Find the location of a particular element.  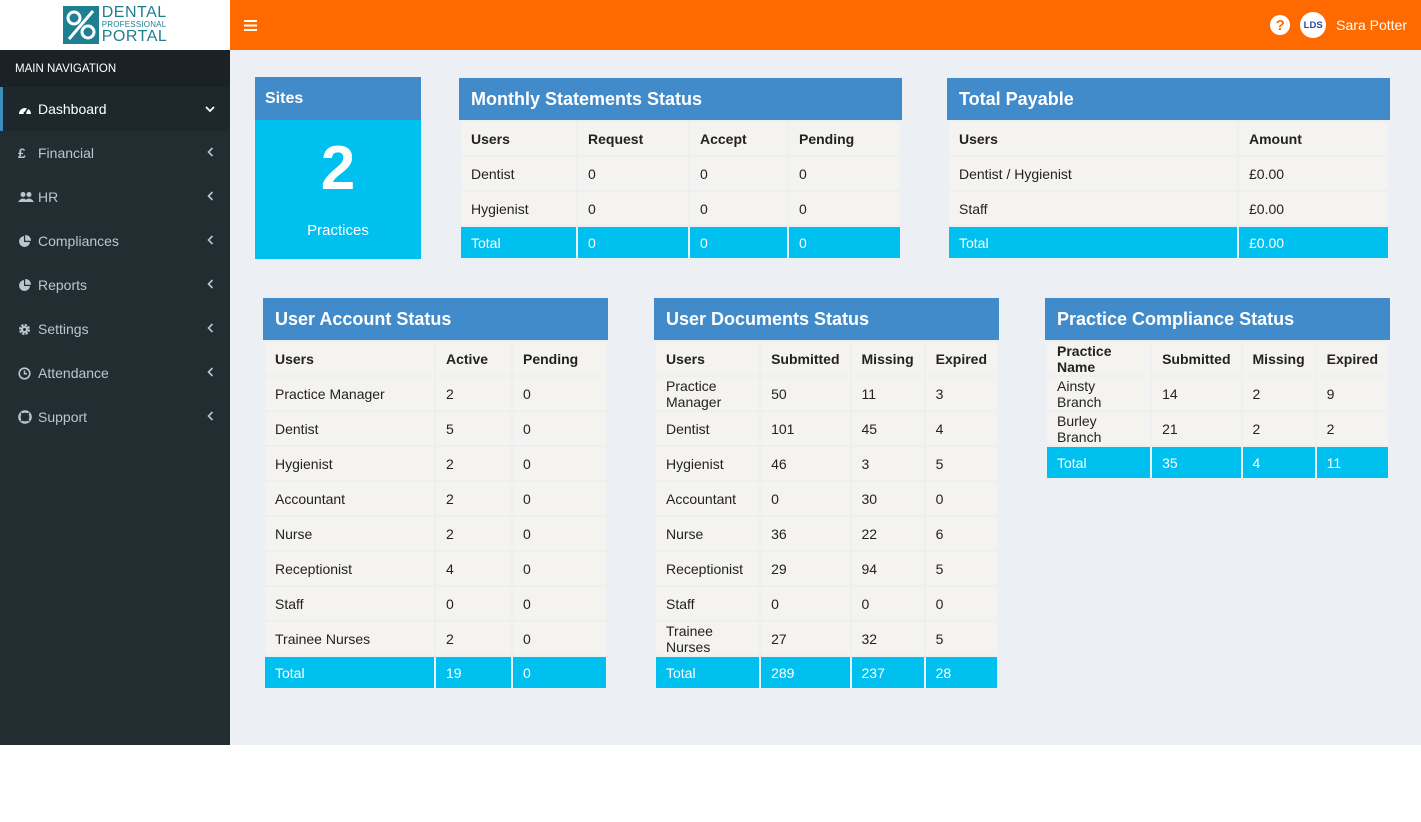

sidebar-item-dashboard: Dashboard is located at coordinates (115, 109).